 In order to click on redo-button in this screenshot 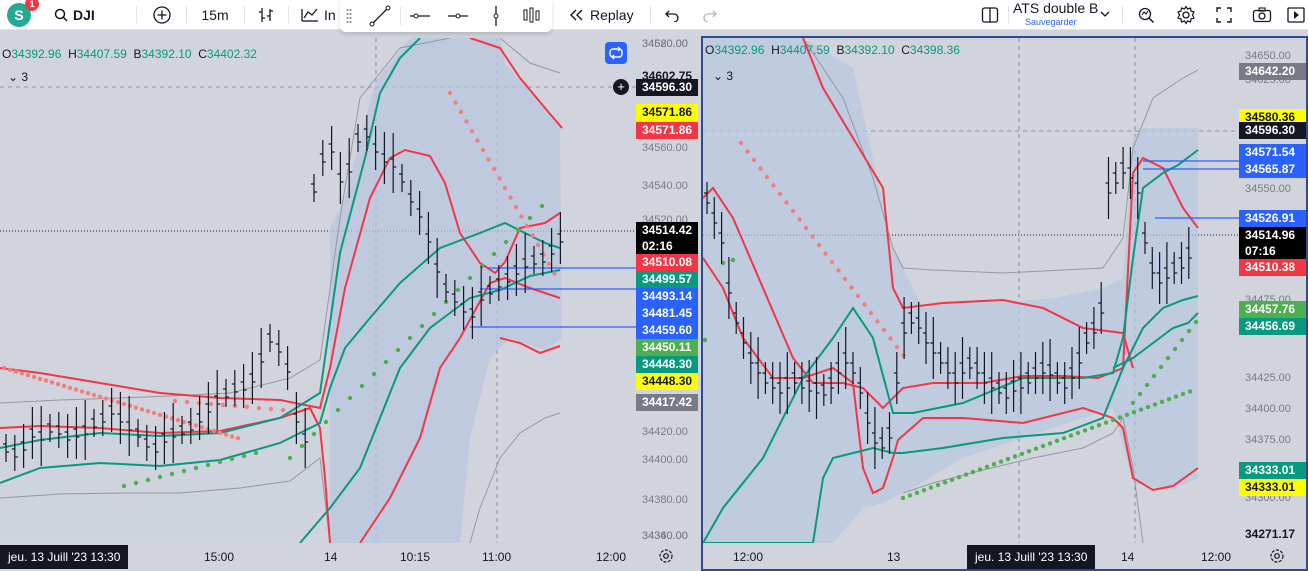, I will do `click(710, 15)`.